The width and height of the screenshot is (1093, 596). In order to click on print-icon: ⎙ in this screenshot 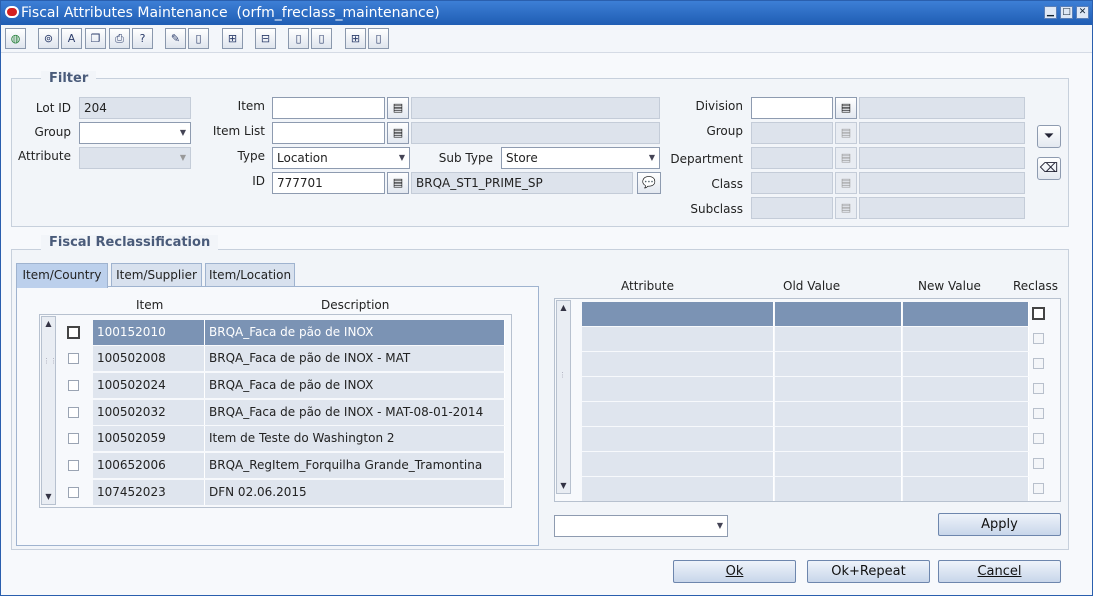, I will do `click(119, 38)`.